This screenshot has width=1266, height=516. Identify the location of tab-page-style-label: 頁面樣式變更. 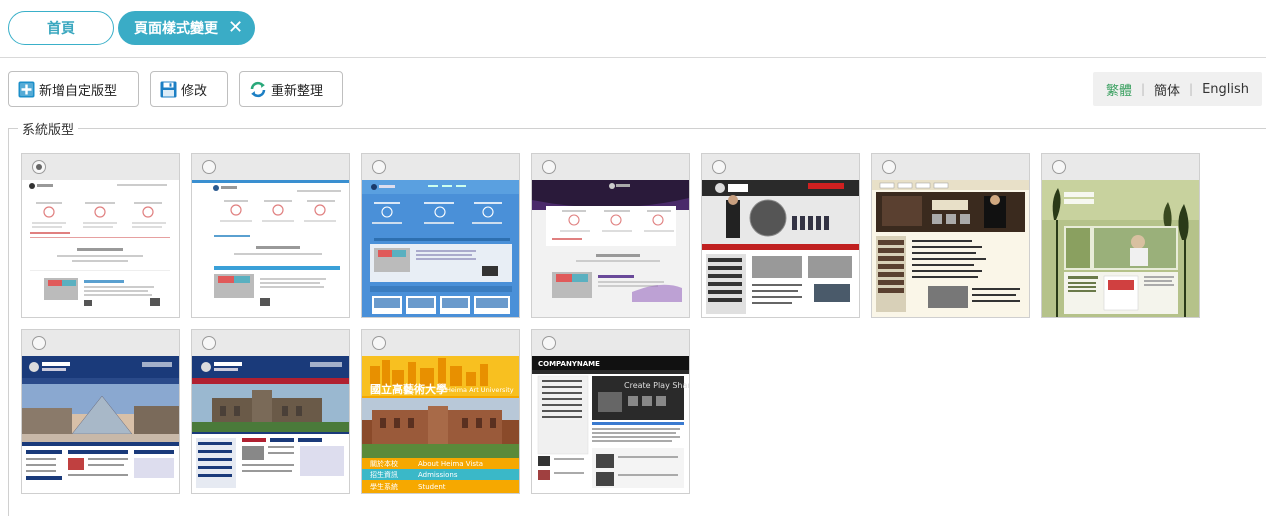
(175, 29).